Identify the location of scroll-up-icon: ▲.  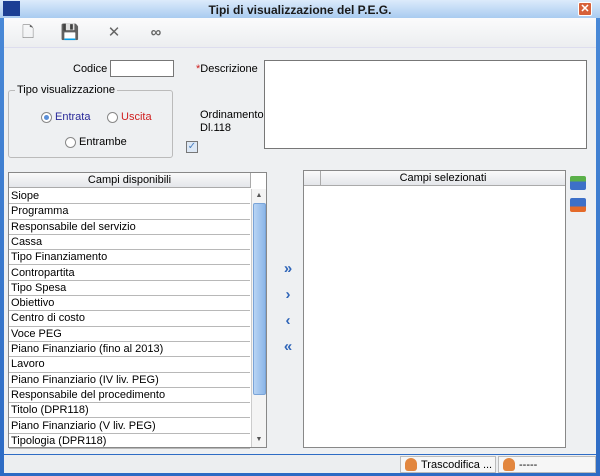
(259, 196).